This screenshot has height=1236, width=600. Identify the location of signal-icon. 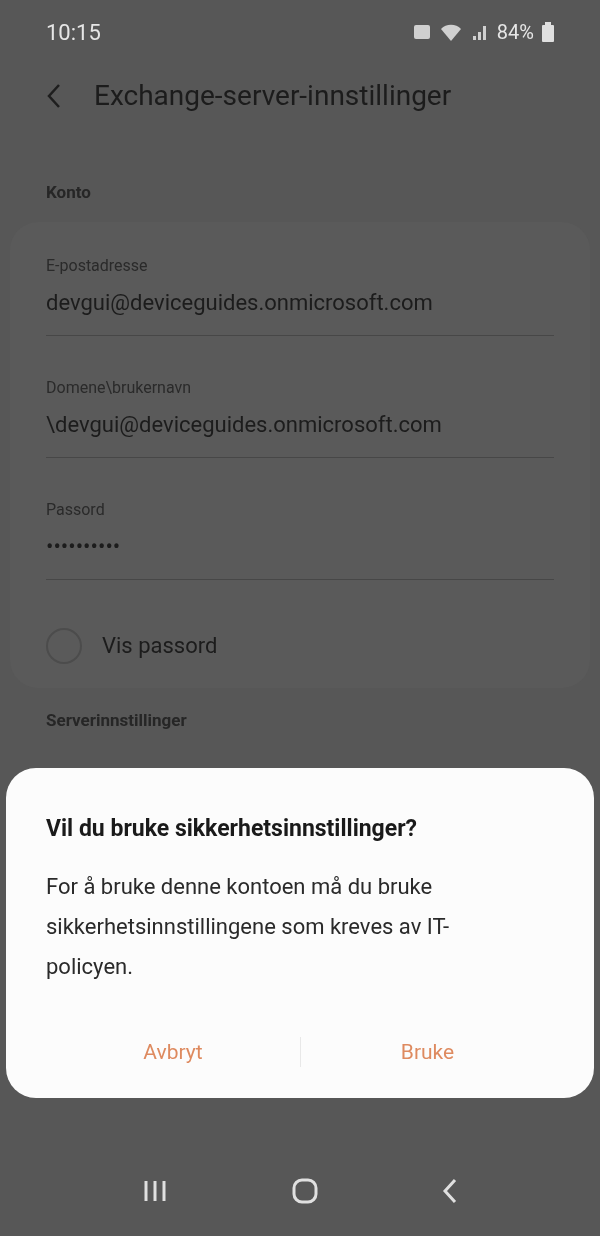
(479, 32).